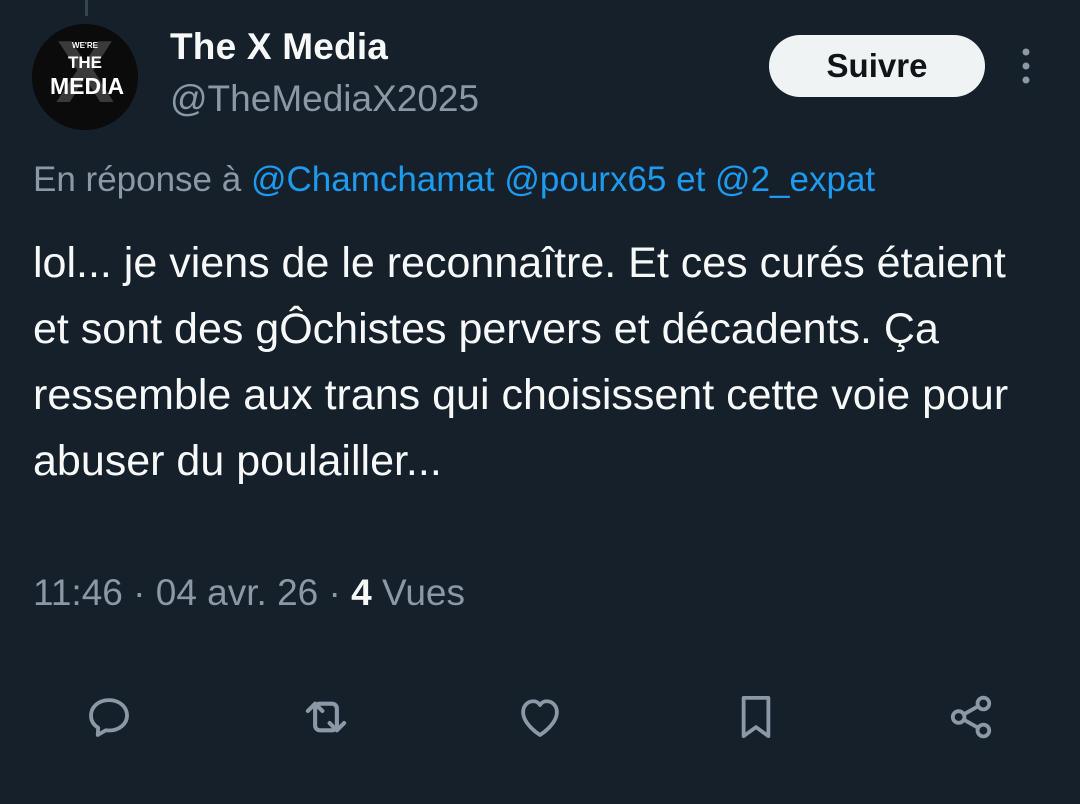 This screenshot has height=804, width=1080. What do you see at coordinates (423, 592) in the screenshot?
I see `views-label: Vues` at bounding box center [423, 592].